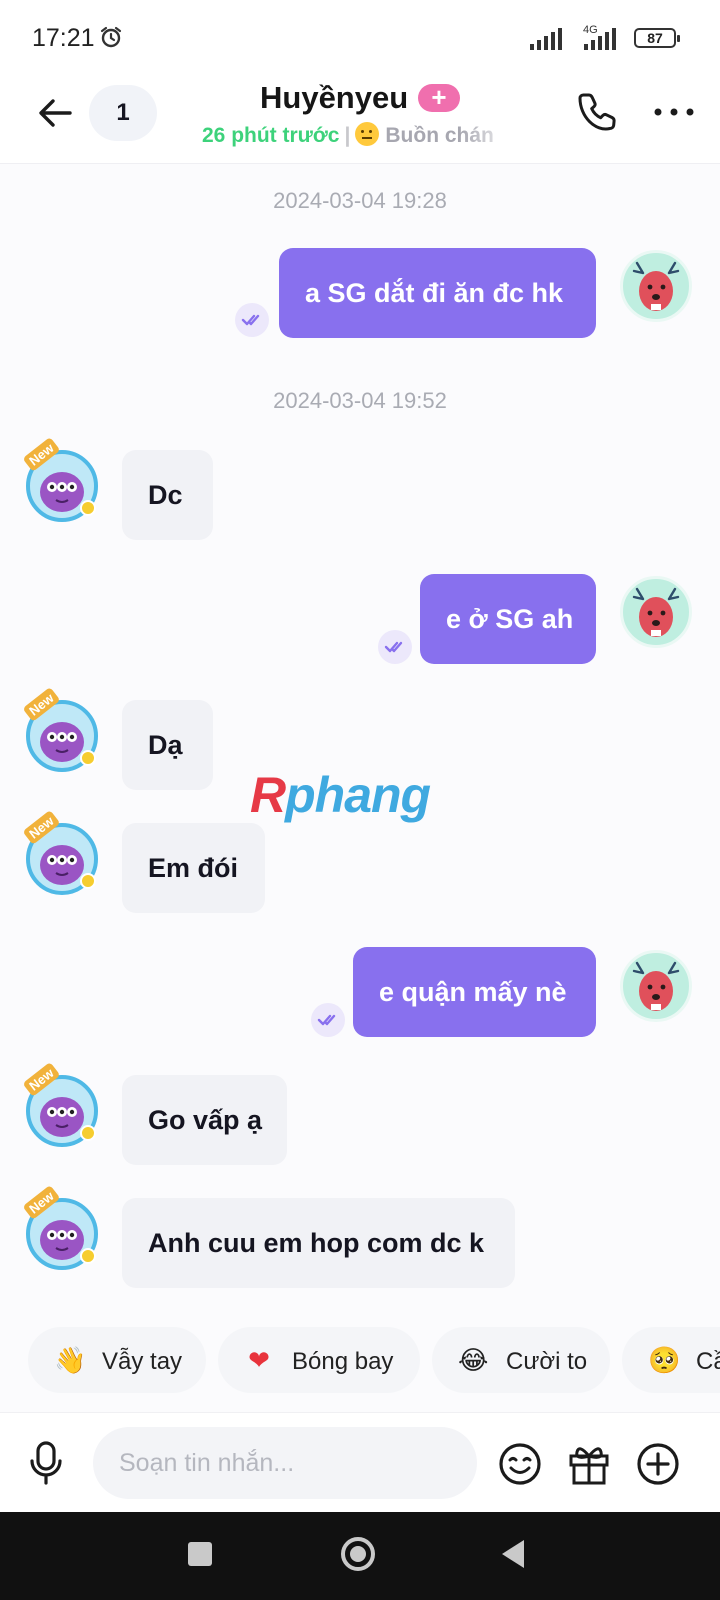 Image resolution: width=720 pixels, height=1600 pixels. I want to click on gift-icon, so click(589, 1464).